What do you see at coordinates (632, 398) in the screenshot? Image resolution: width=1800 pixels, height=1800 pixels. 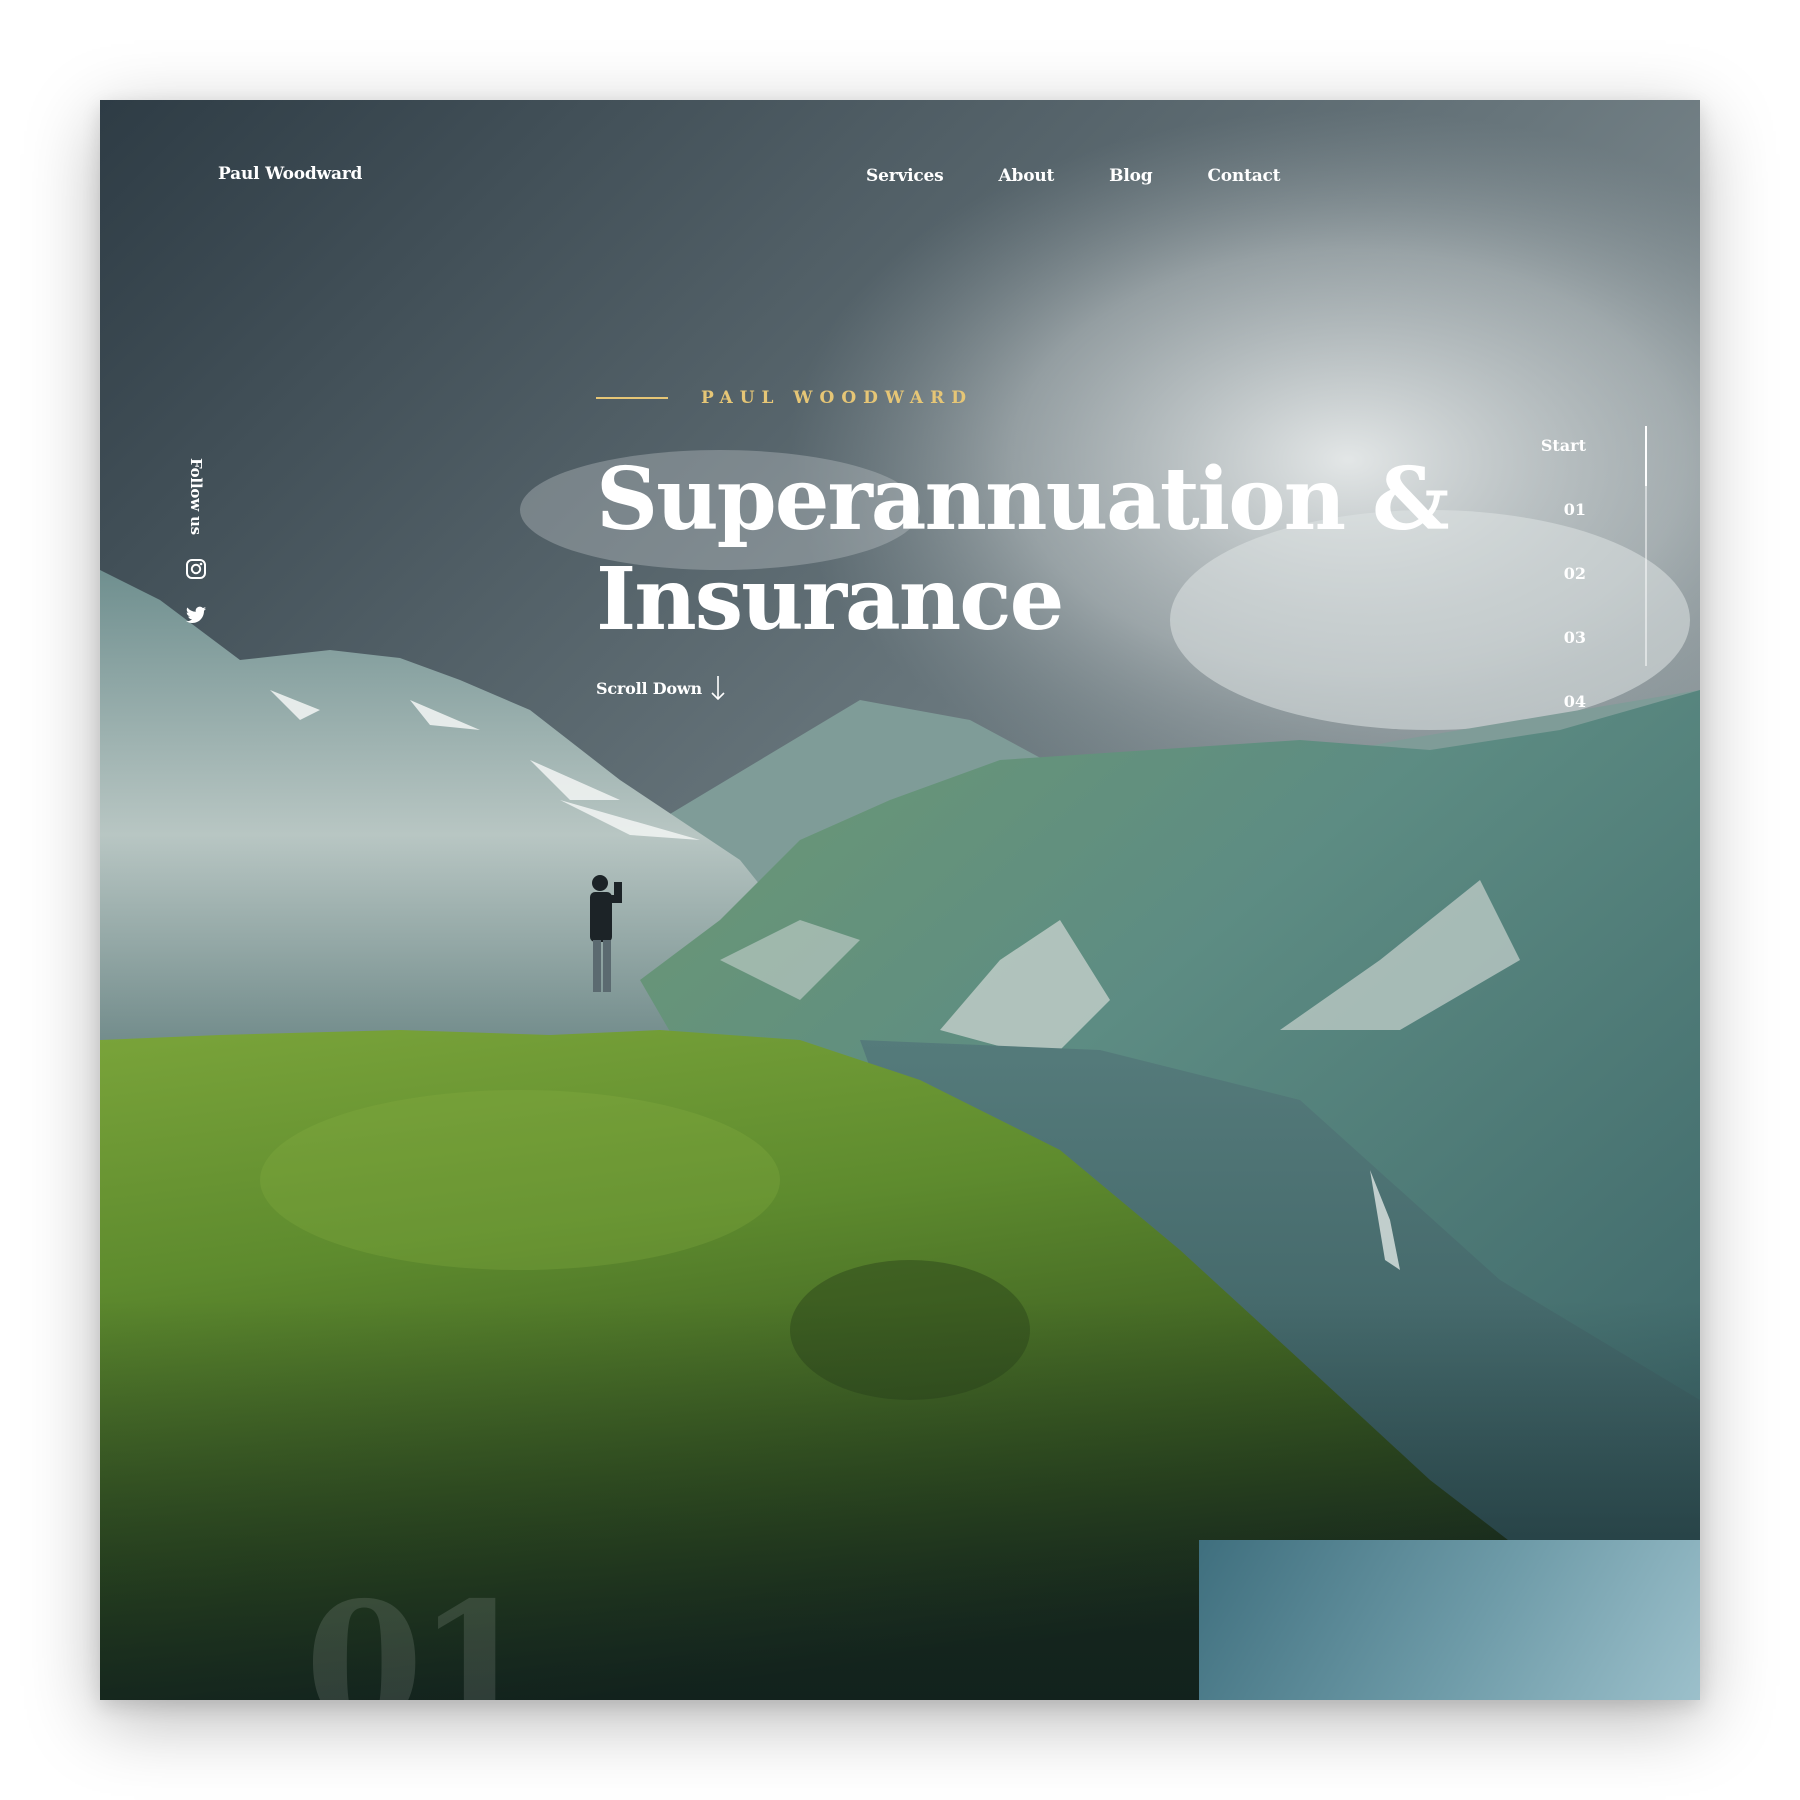 I see `eyebrow-divider` at bounding box center [632, 398].